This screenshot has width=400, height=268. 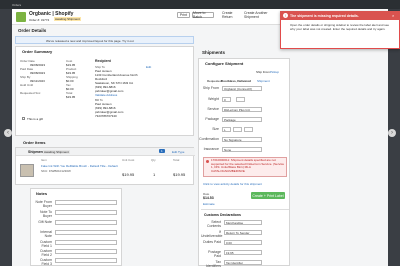 I want to click on label-custom-field-3: Custom Field 3, so click(x=45, y=262).